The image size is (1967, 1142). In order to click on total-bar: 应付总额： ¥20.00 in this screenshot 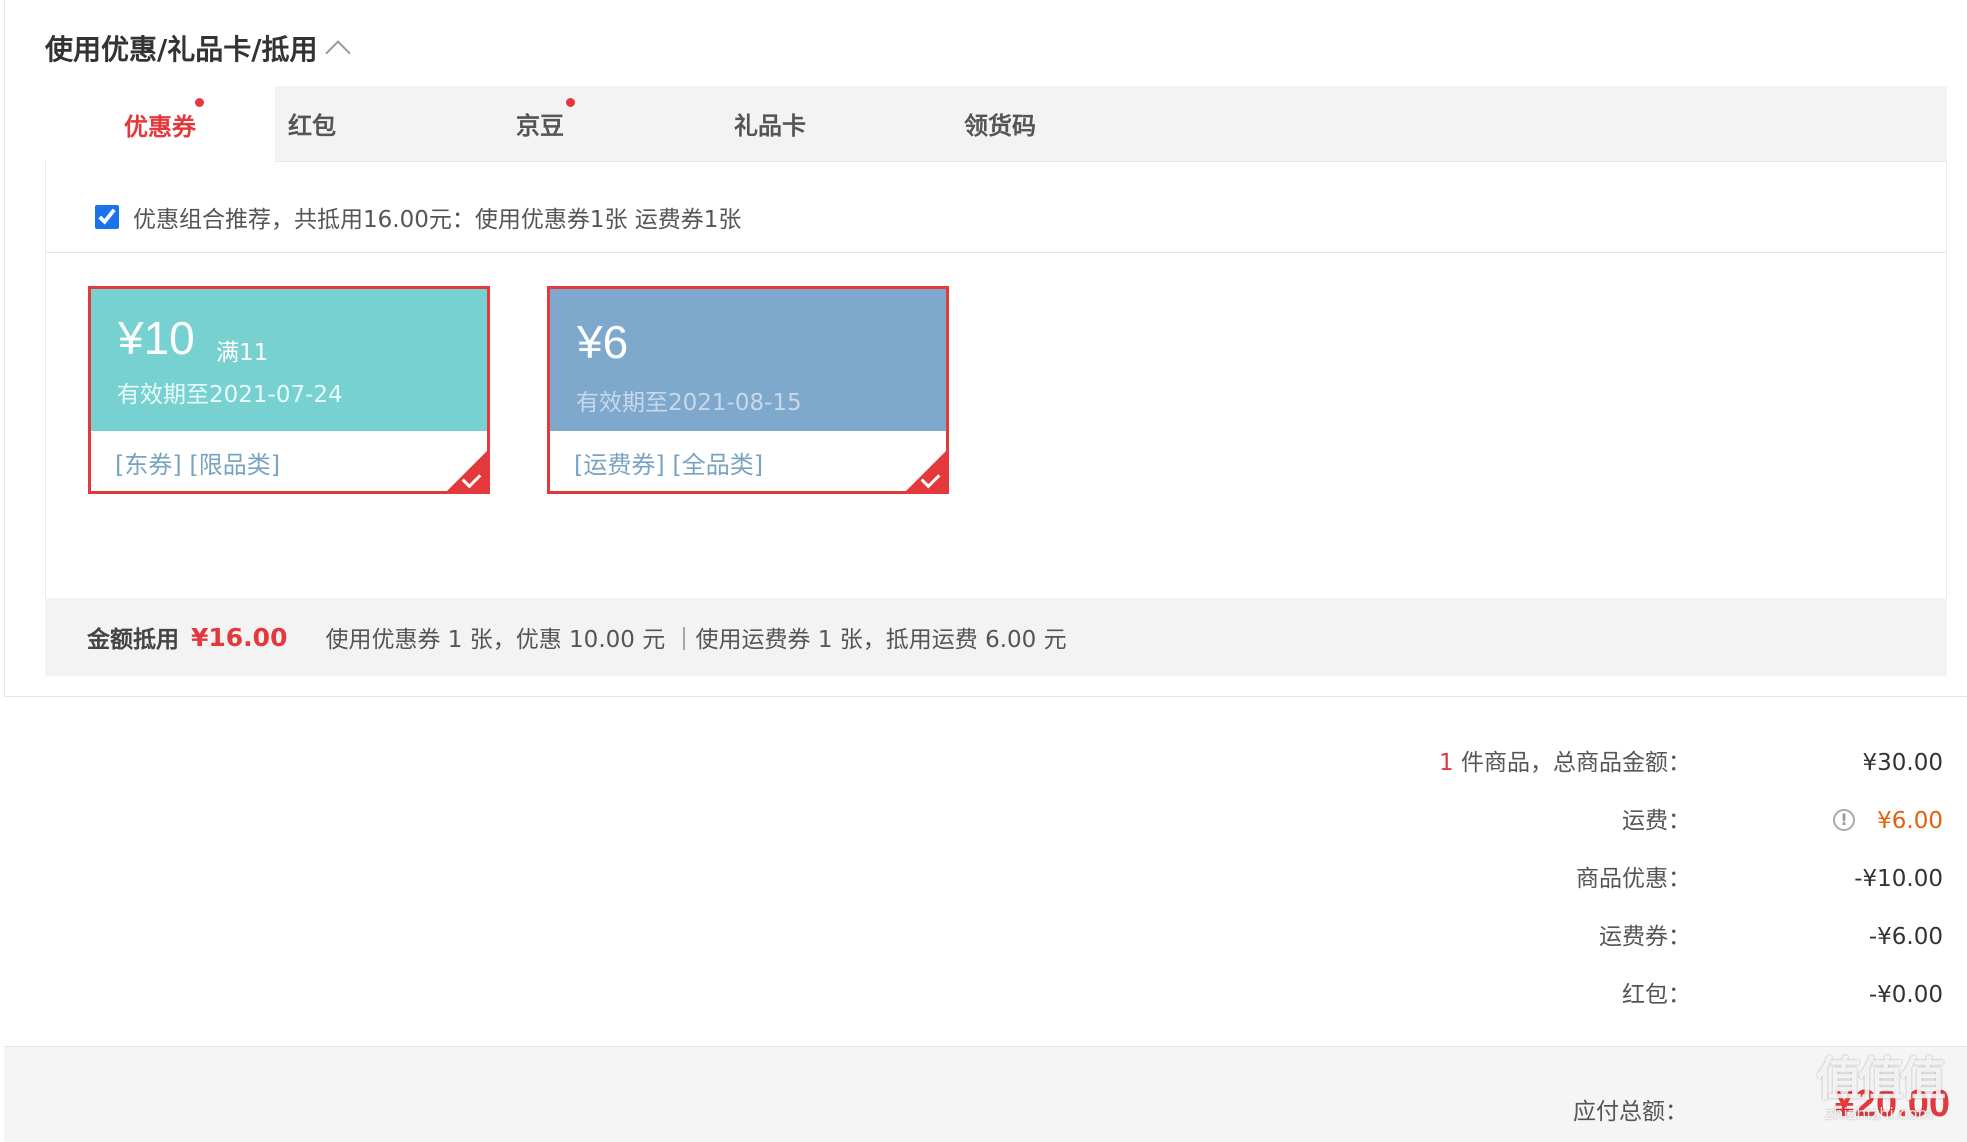, I will do `click(985, 1094)`.